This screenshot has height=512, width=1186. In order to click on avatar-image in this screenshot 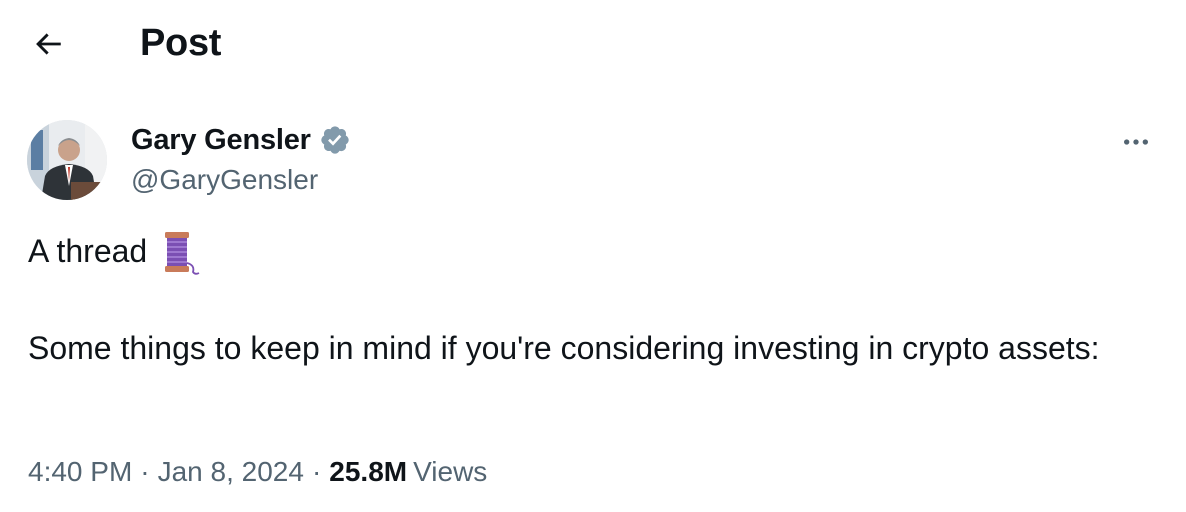, I will do `click(67, 160)`.